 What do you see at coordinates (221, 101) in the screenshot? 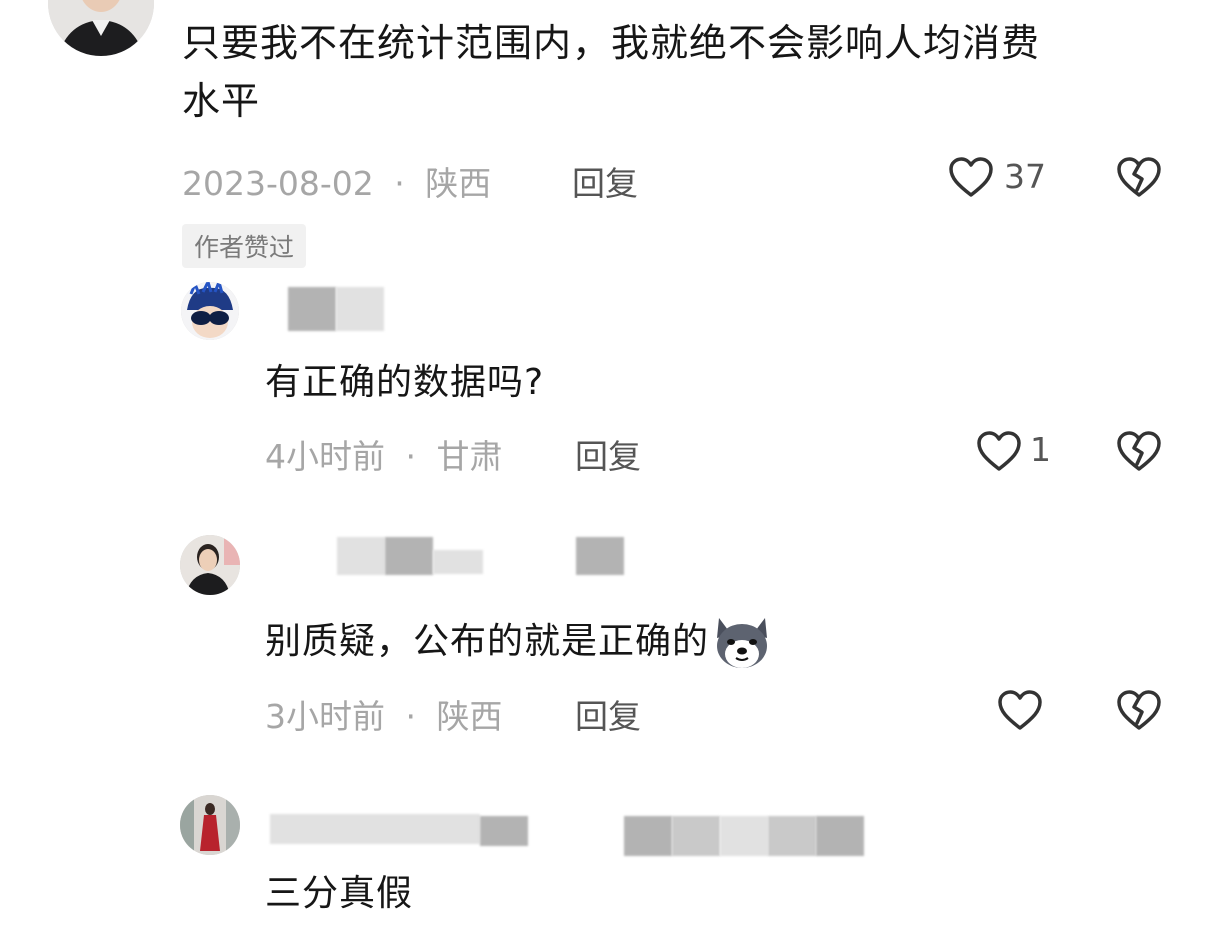
I see `comment-text-line2: 水平` at bounding box center [221, 101].